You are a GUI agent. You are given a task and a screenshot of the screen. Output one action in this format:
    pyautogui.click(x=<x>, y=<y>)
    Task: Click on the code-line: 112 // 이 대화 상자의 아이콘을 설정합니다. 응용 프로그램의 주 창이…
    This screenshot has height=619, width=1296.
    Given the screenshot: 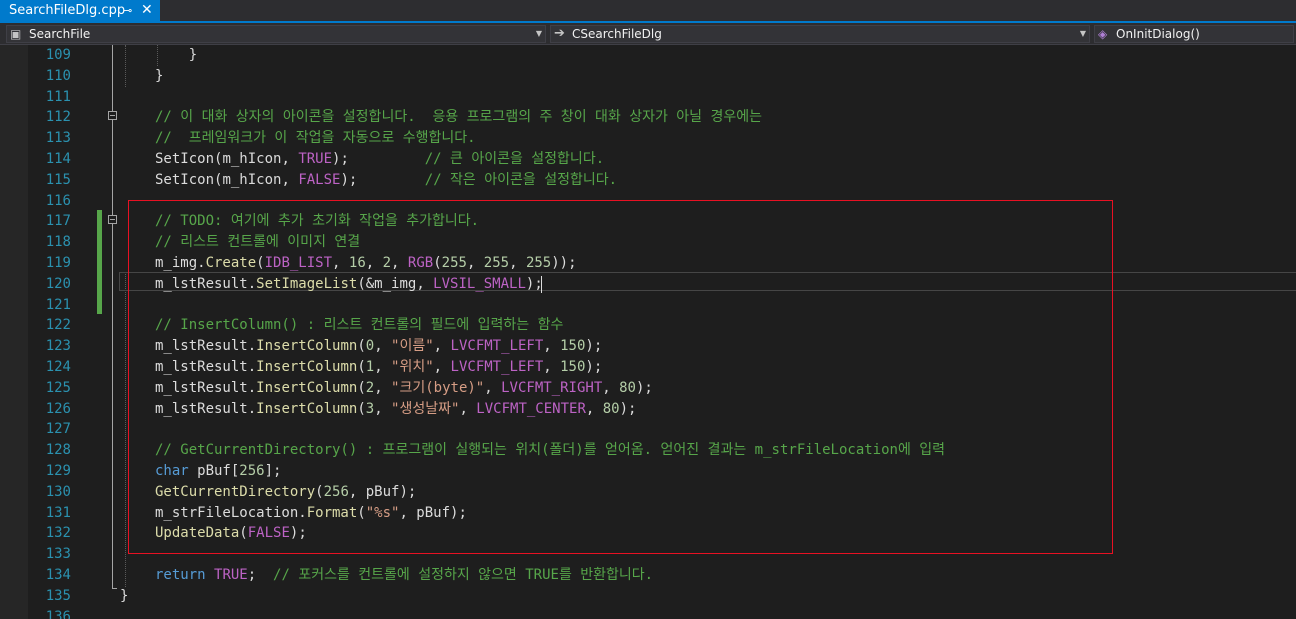 What is the action you would take?
    pyautogui.click(x=648, y=117)
    